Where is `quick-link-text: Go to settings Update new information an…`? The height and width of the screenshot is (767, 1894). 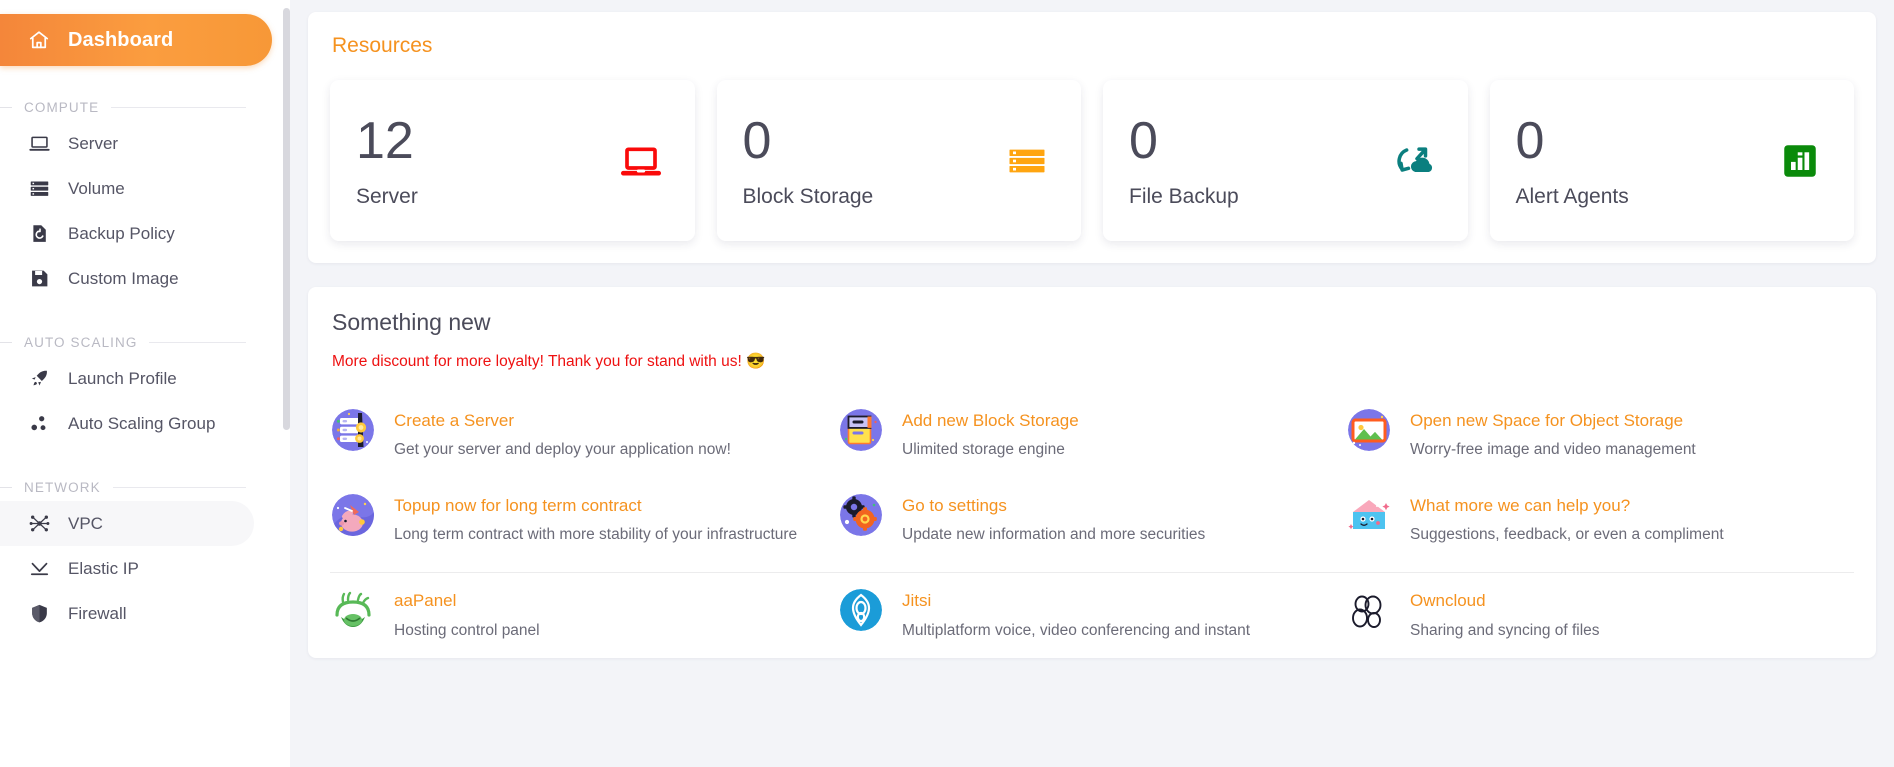
quick-link-text: Go to settings Update new information an… is located at coordinates (1053, 520).